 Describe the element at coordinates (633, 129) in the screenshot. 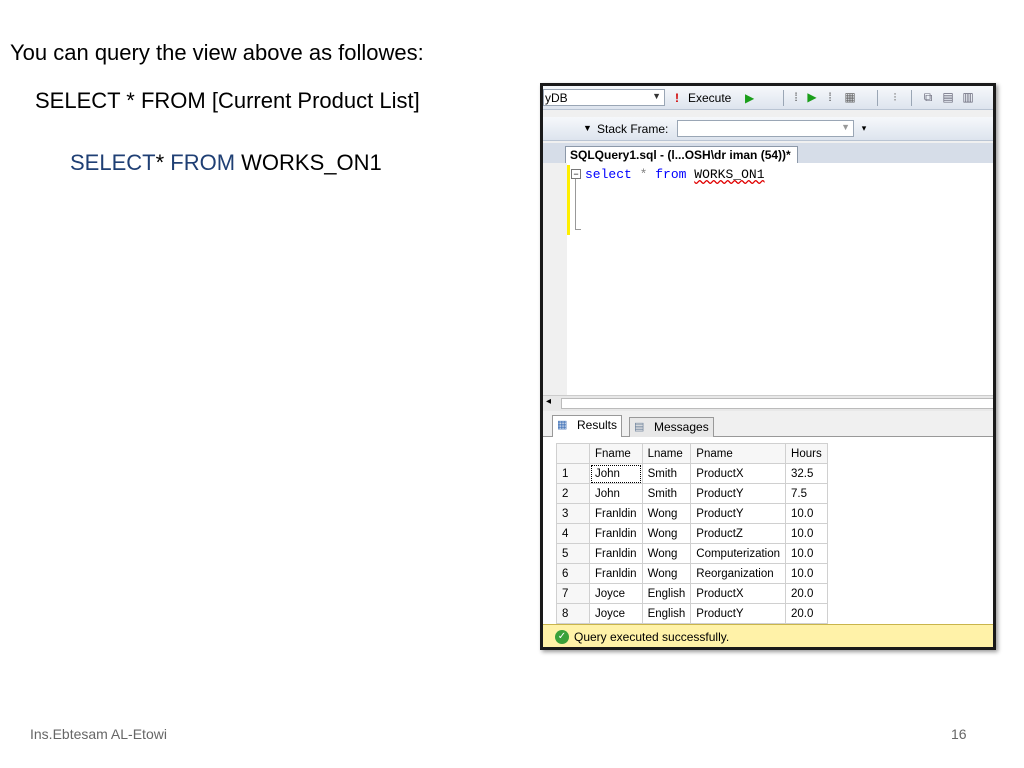

I see `stack-frame-label: Stack Frame:` at that location.